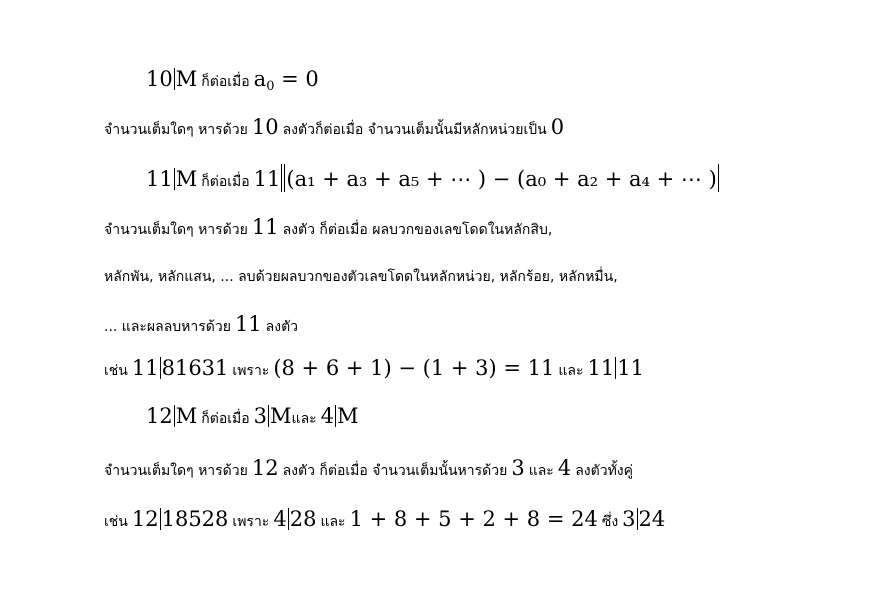  Describe the element at coordinates (252, 416) in the screenshot. I see `rule-12-statement: 12 M ก็ต่อเมื่อ 3 Mและ 4M` at that location.